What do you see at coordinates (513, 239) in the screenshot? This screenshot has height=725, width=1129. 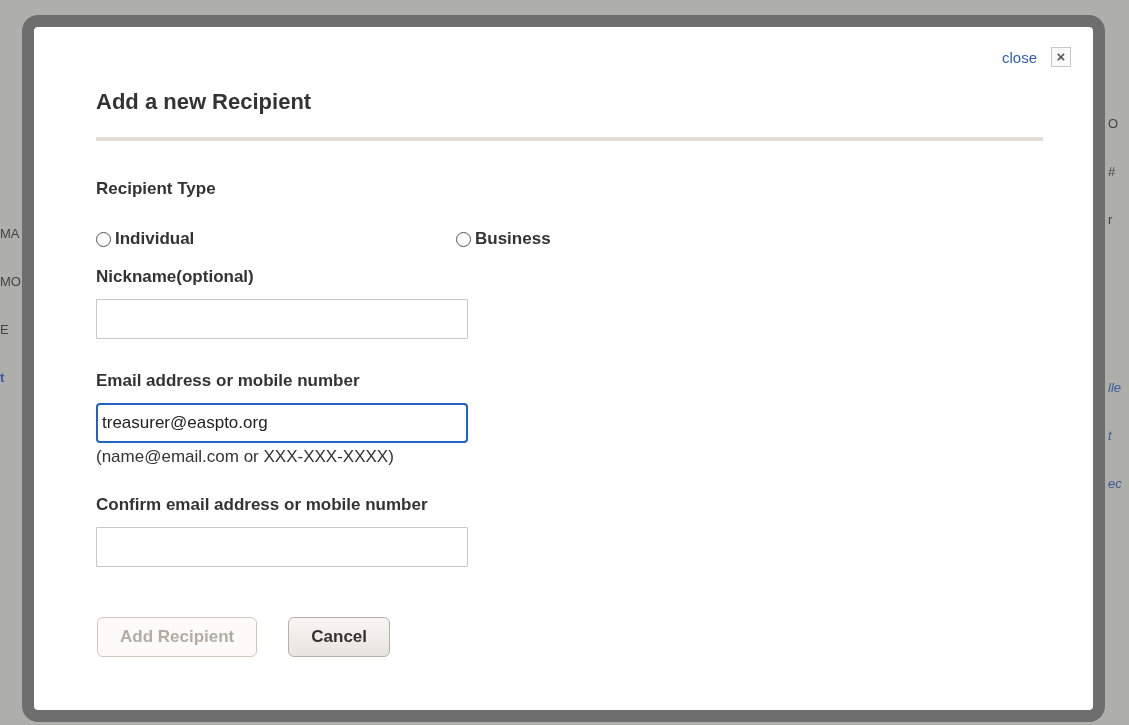 I see `radio-label: Business` at bounding box center [513, 239].